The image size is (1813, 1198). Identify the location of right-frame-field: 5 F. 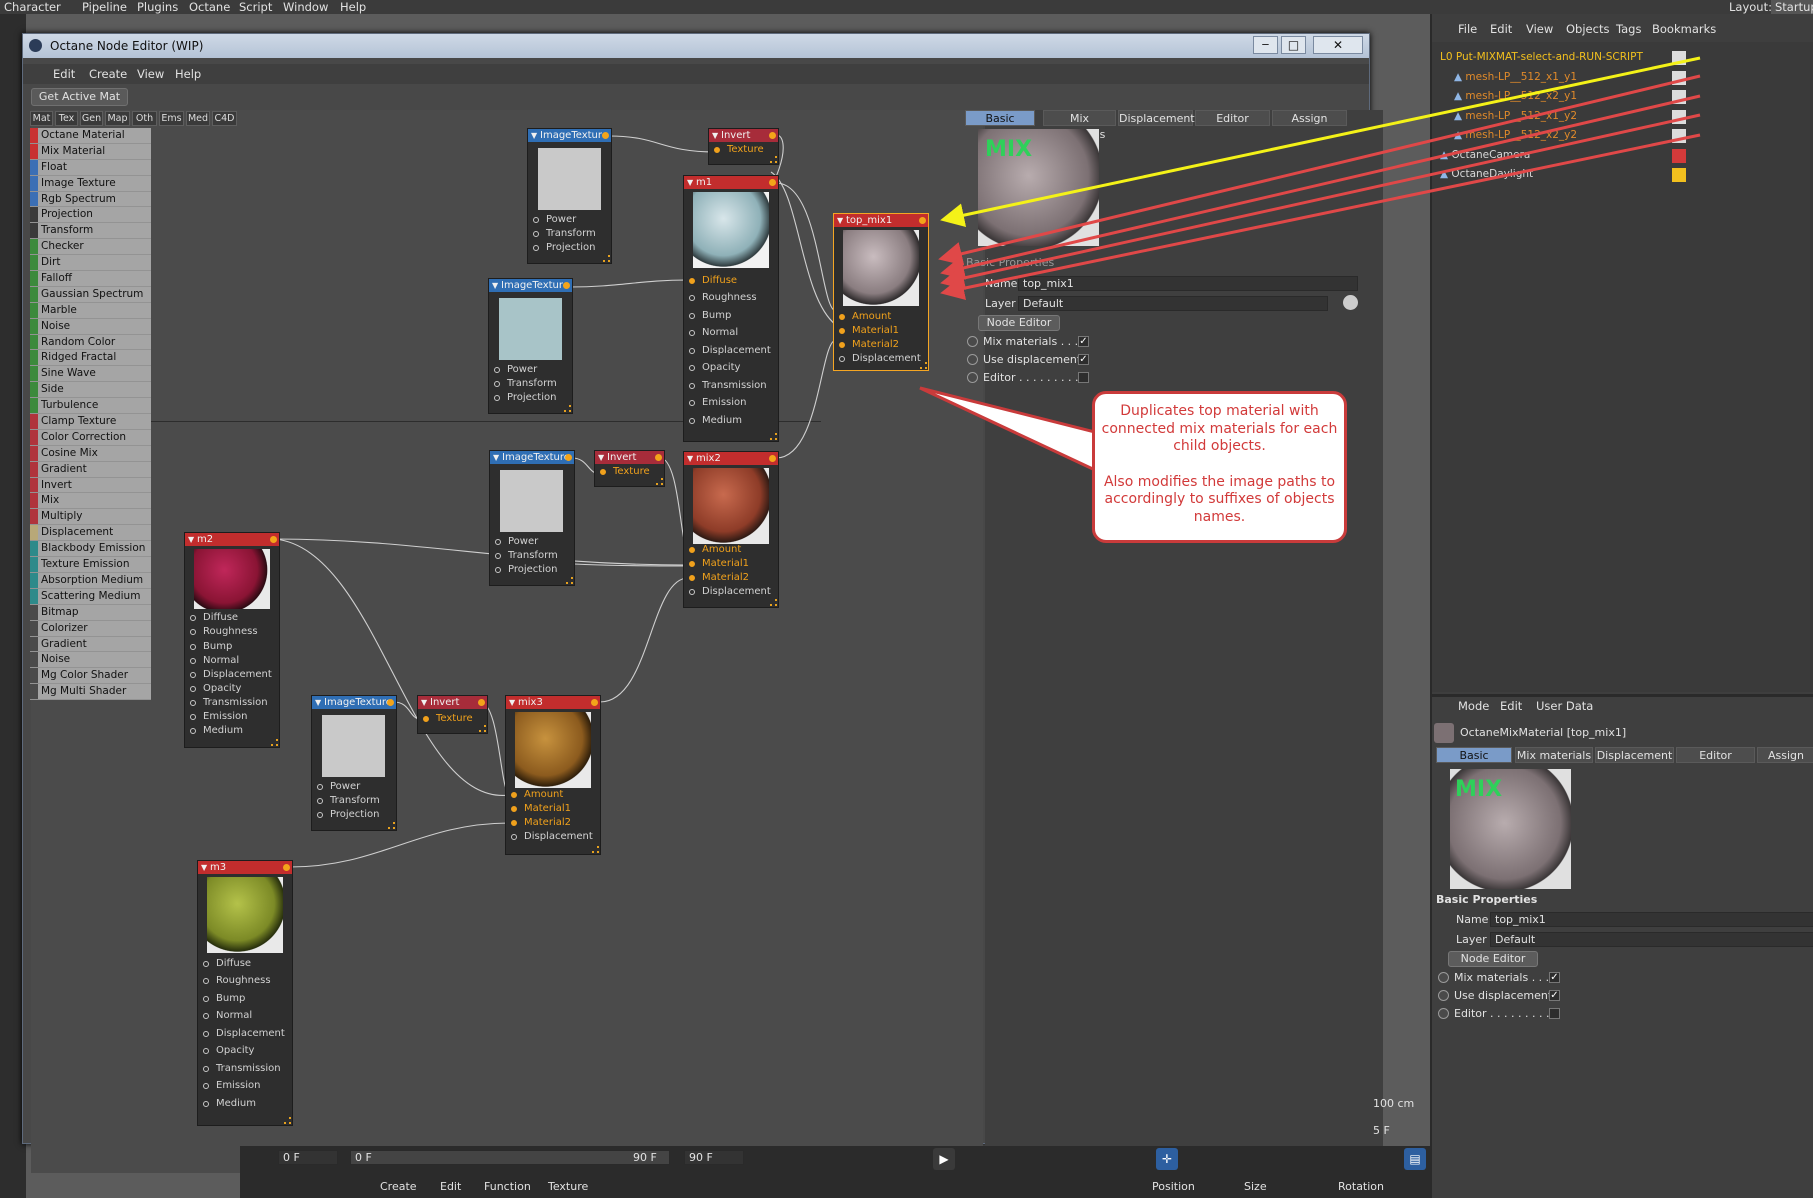
(1381, 1130).